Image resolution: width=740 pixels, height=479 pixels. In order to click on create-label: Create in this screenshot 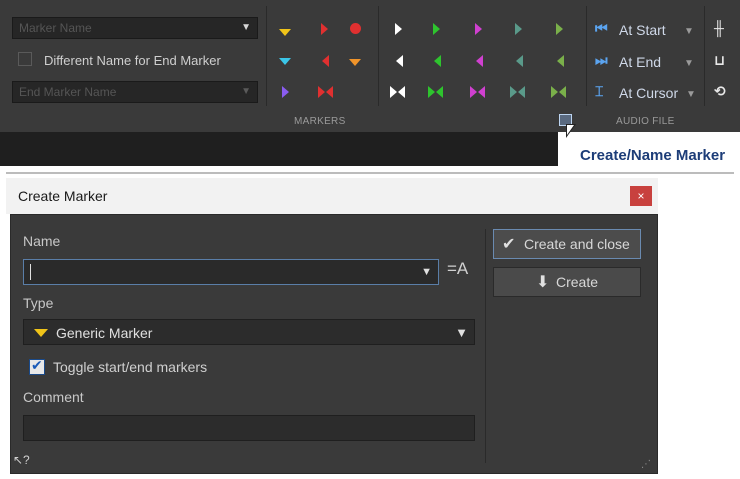, I will do `click(577, 282)`.